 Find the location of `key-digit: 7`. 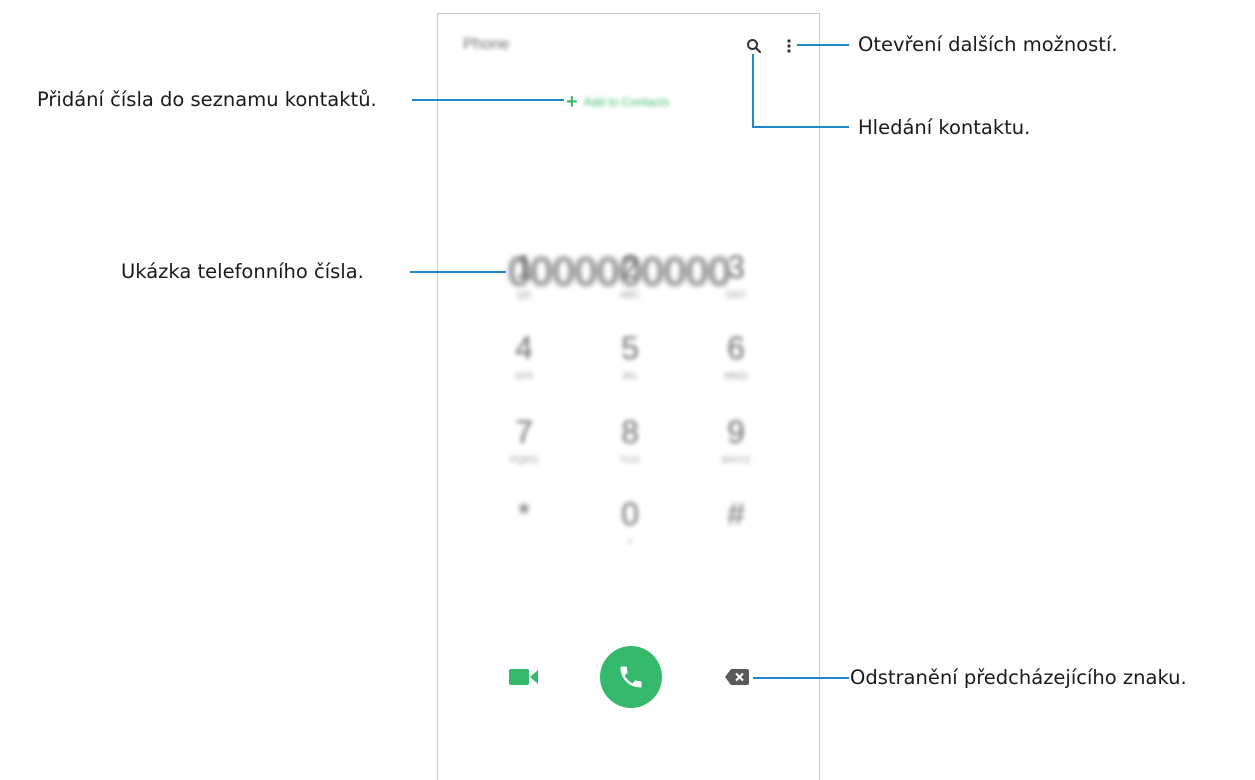

key-digit: 7 is located at coordinates (524, 432).